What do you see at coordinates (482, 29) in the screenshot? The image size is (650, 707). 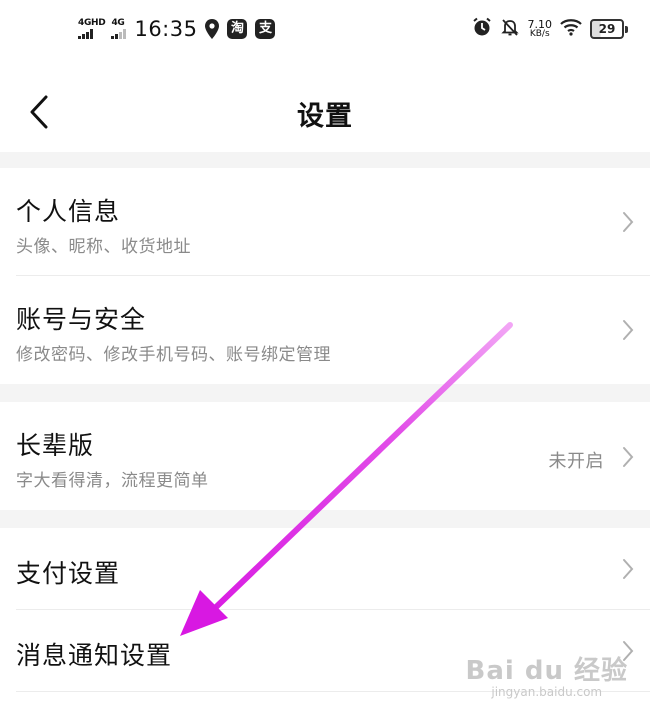 I see `alarm-icon` at bounding box center [482, 29].